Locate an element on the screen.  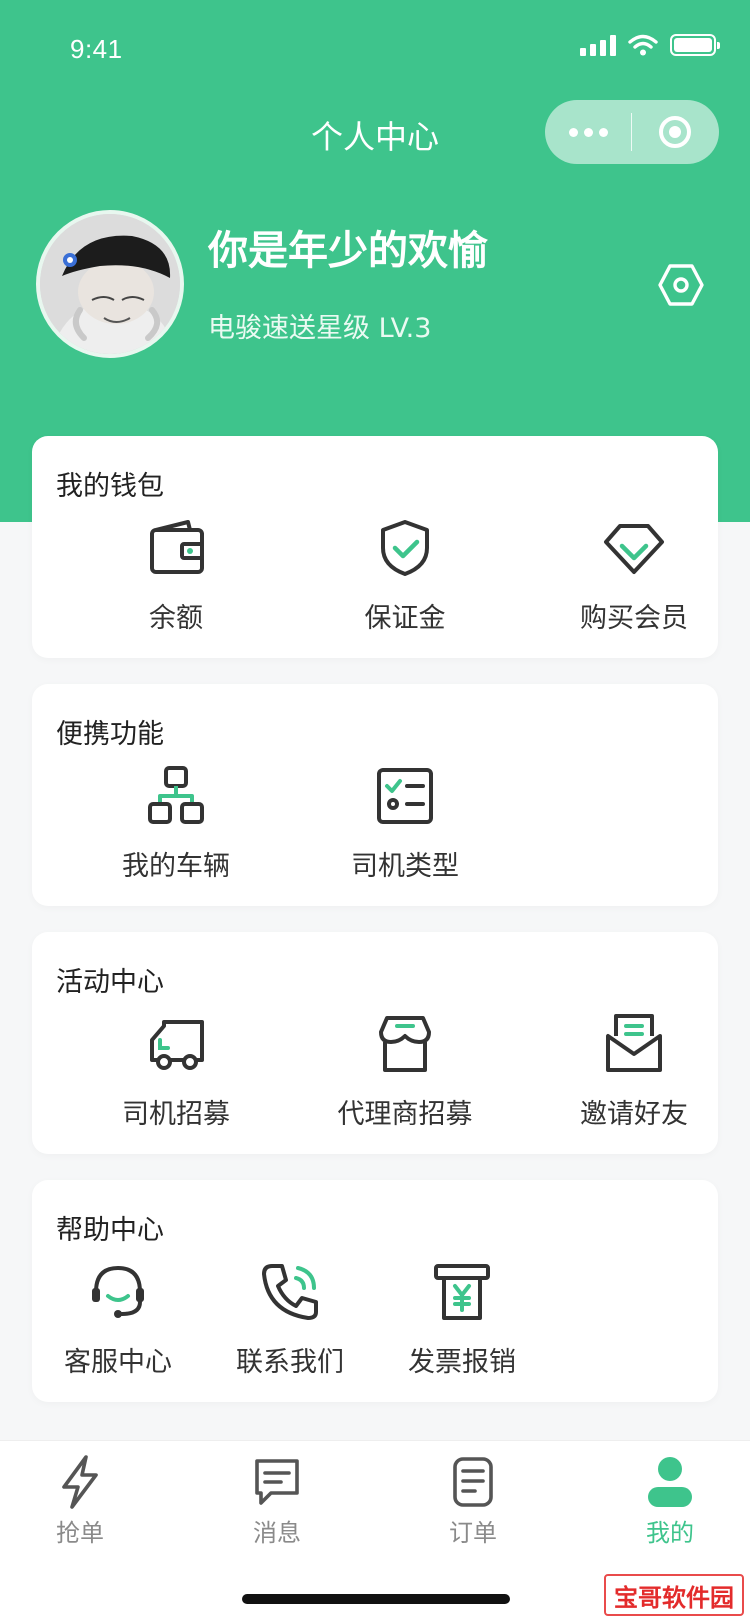
driver-recruit-button: 司机招募 is located at coordinates (176, 1071).